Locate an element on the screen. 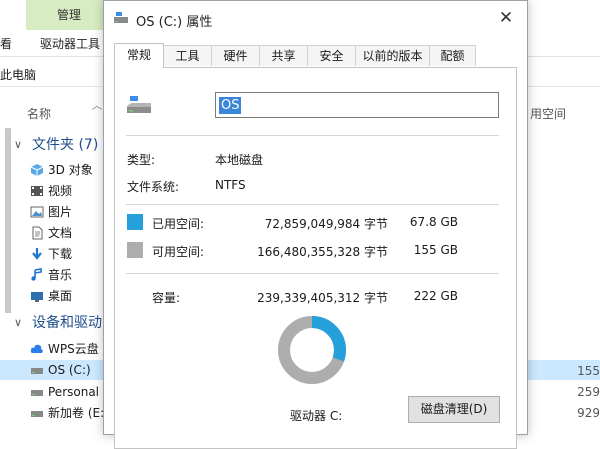  used-space-bytes: 72,859,049,984 字节 is located at coordinates (326, 224).